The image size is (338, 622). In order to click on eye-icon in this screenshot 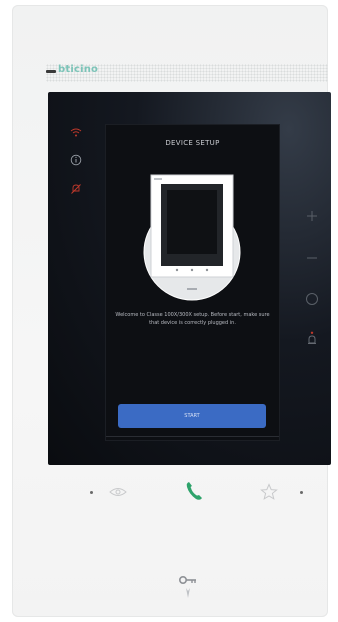, I will do `click(118, 492)`.